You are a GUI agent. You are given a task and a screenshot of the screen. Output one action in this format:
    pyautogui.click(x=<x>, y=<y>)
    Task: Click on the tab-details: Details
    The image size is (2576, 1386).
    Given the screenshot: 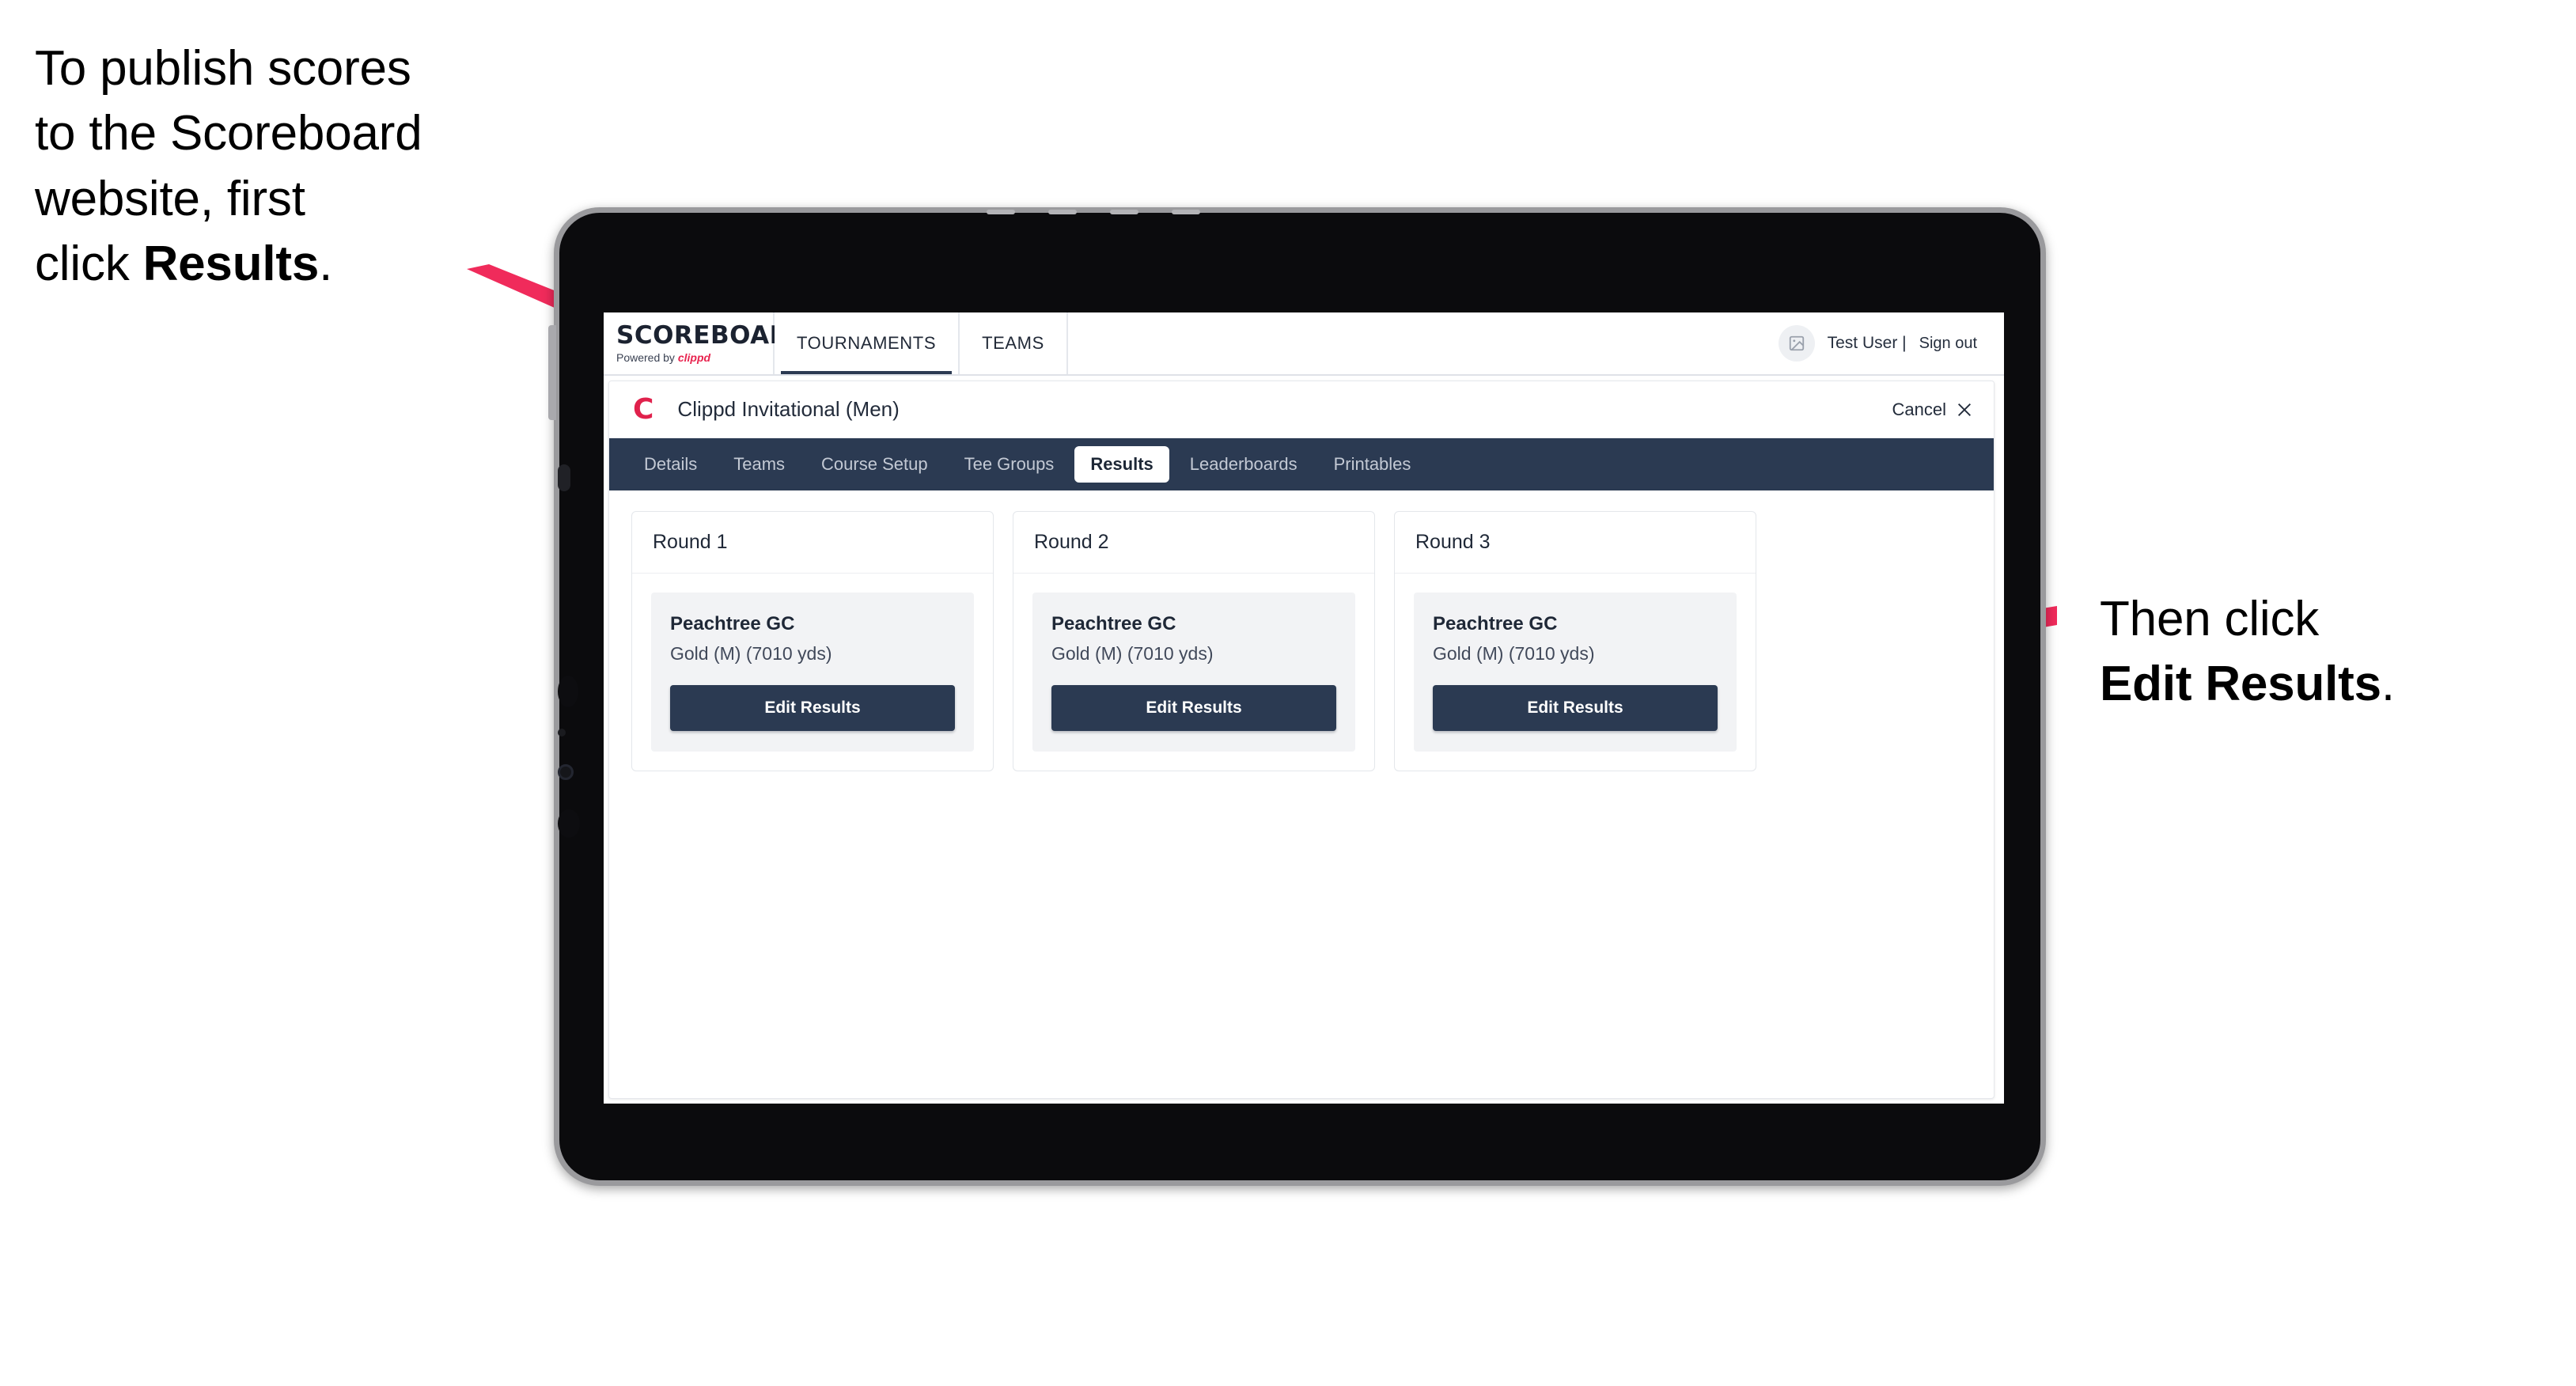 What is the action you would take?
    pyautogui.click(x=670, y=464)
    